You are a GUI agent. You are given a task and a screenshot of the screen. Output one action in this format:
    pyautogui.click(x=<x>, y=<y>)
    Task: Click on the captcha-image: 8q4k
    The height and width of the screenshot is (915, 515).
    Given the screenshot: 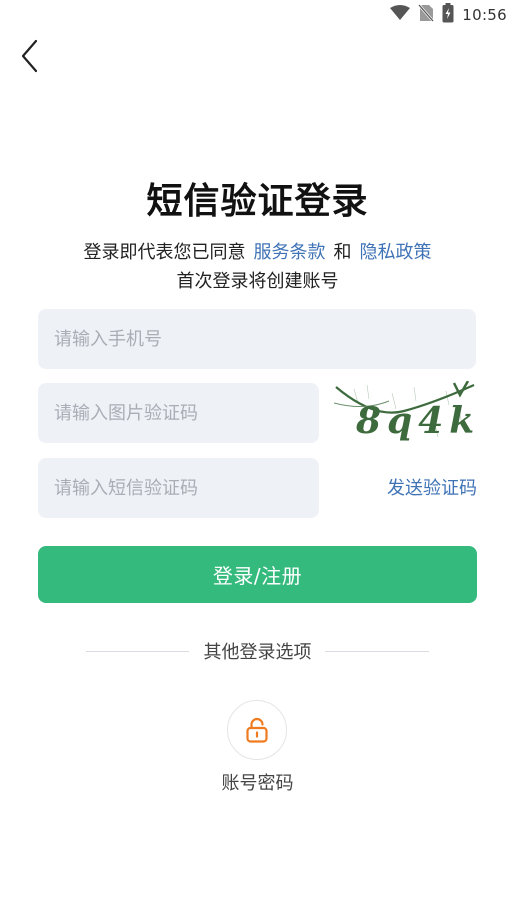 What is the action you would take?
    pyautogui.click(x=405, y=412)
    